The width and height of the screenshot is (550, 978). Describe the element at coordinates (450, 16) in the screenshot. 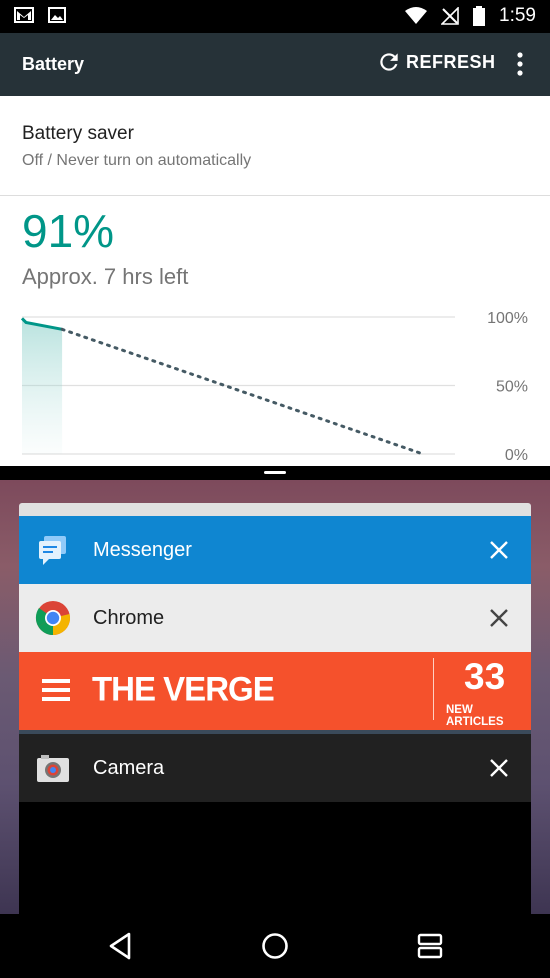

I see `no-signal-icon` at that location.